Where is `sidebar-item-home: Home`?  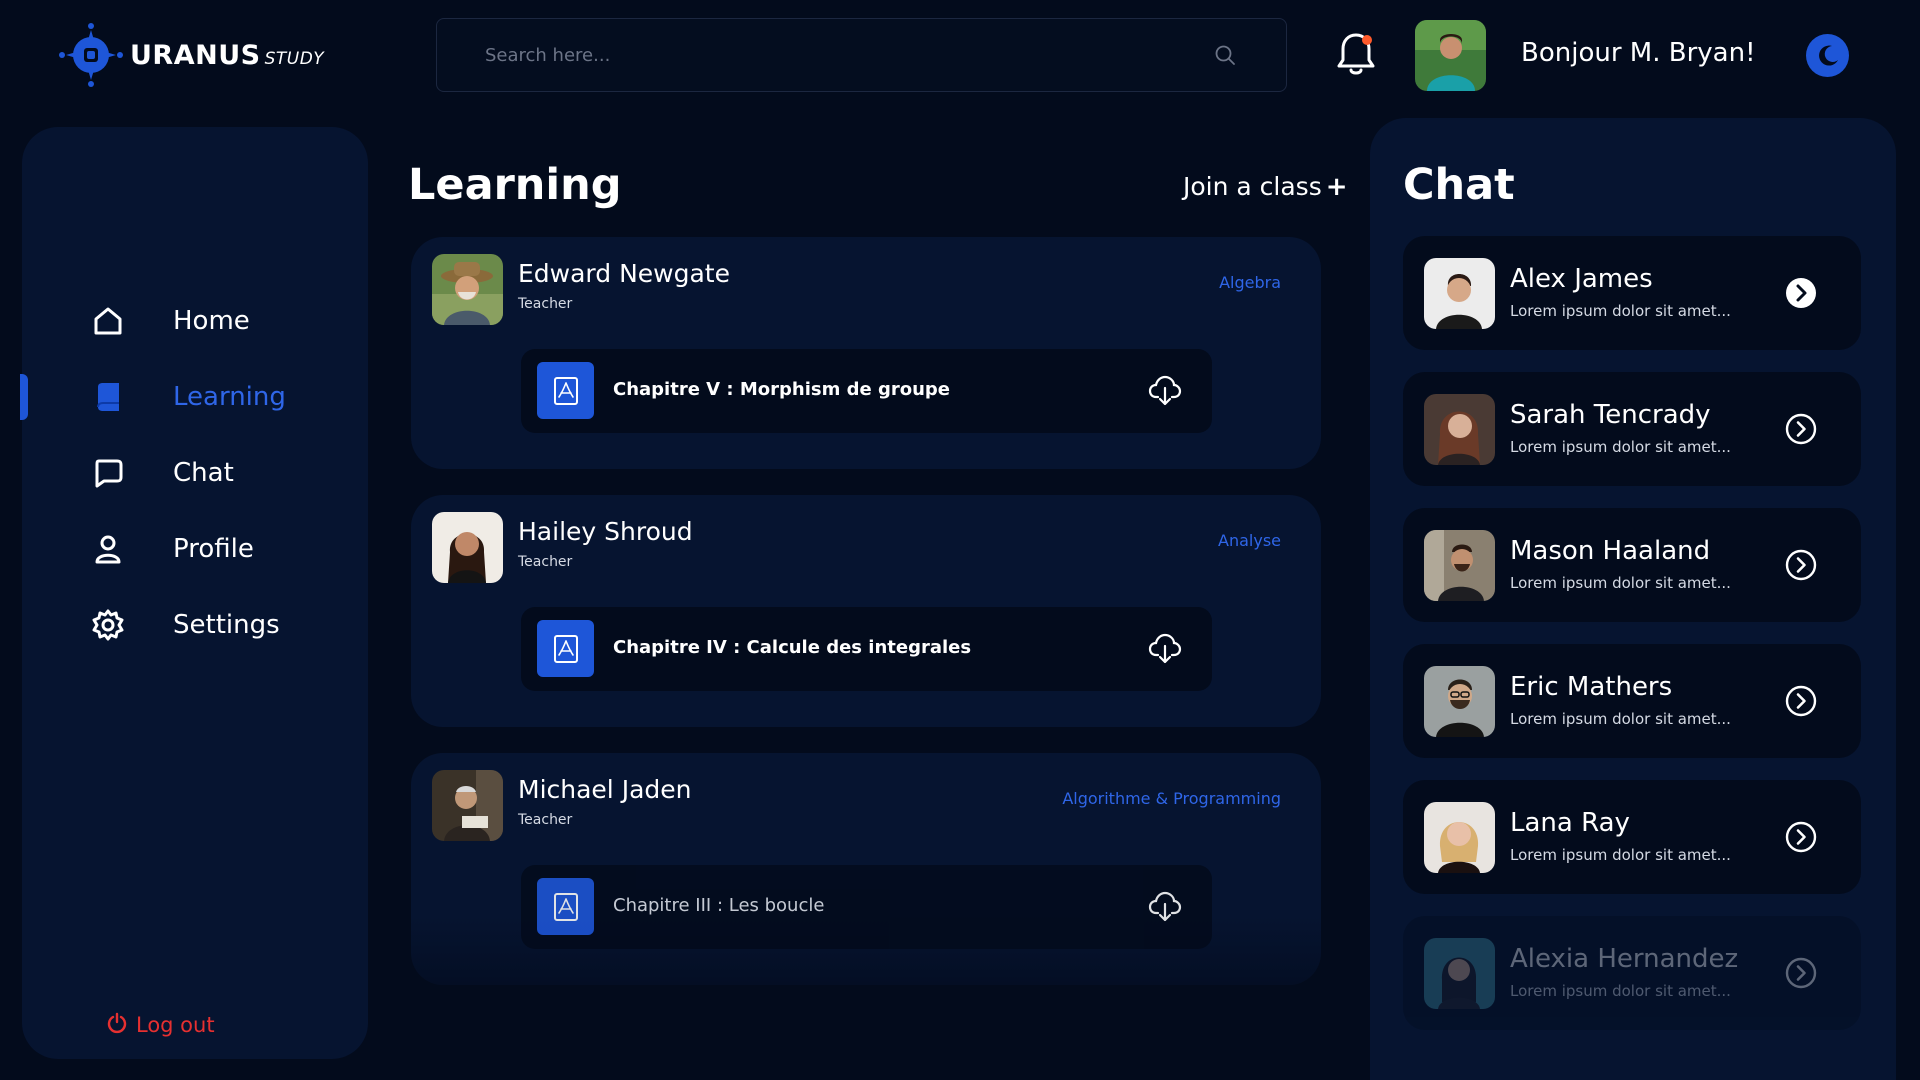 sidebar-item-home: Home is located at coordinates (195, 321).